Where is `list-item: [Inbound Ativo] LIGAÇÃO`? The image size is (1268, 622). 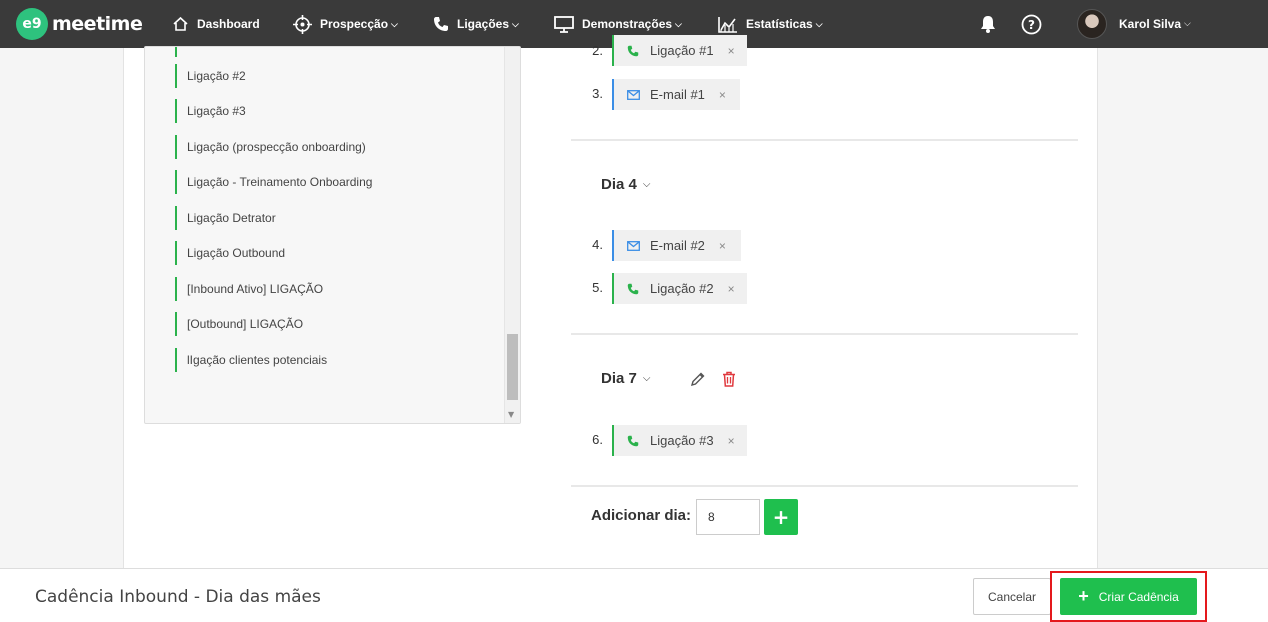 list-item: [Inbound Ativo] LIGAÇÃO is located at coordinates (249, 289).